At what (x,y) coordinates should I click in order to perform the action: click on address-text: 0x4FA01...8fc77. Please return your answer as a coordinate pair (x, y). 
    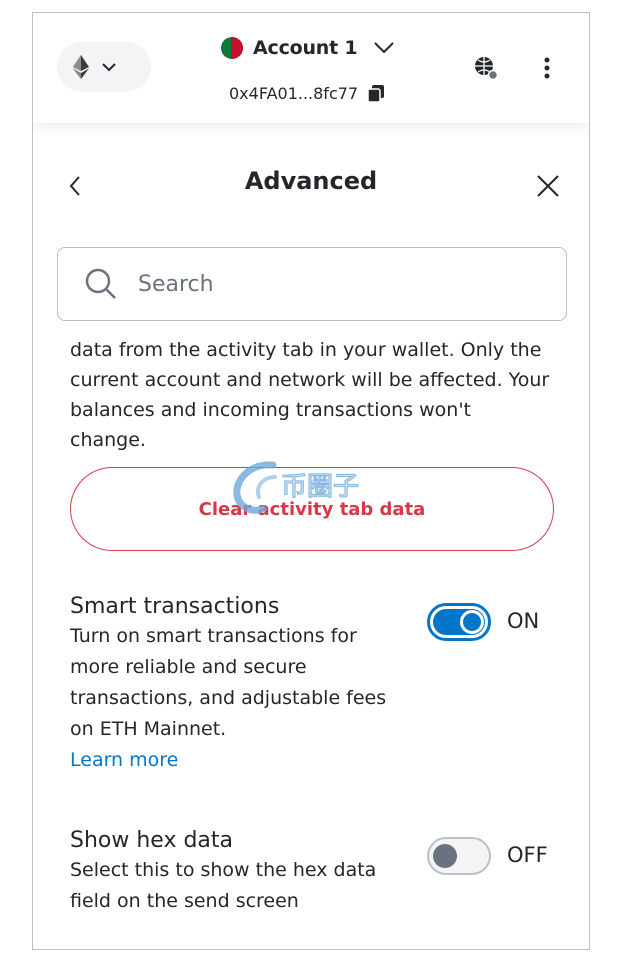
    Looking at the image, I should click on (294, 93).